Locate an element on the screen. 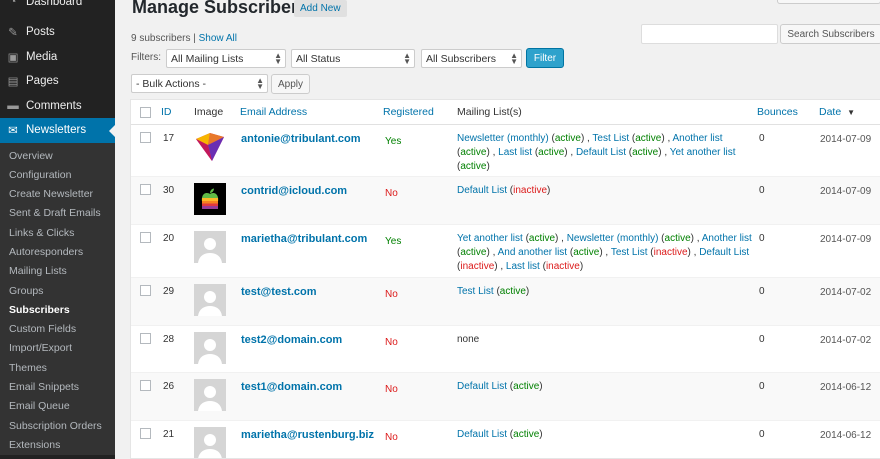  column-mailing-lists: Mailing List(s) is located at coordinates (489, 112).